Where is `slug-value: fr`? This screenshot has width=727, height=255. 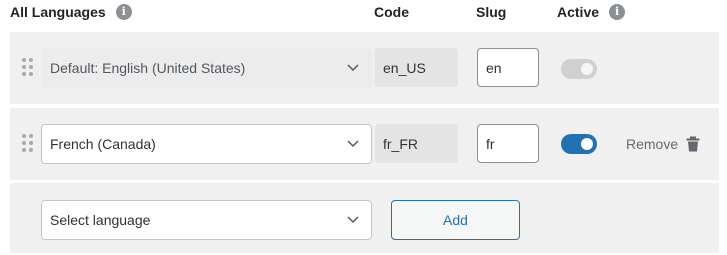 slug-value: fr is located at coordinates (490, 143).